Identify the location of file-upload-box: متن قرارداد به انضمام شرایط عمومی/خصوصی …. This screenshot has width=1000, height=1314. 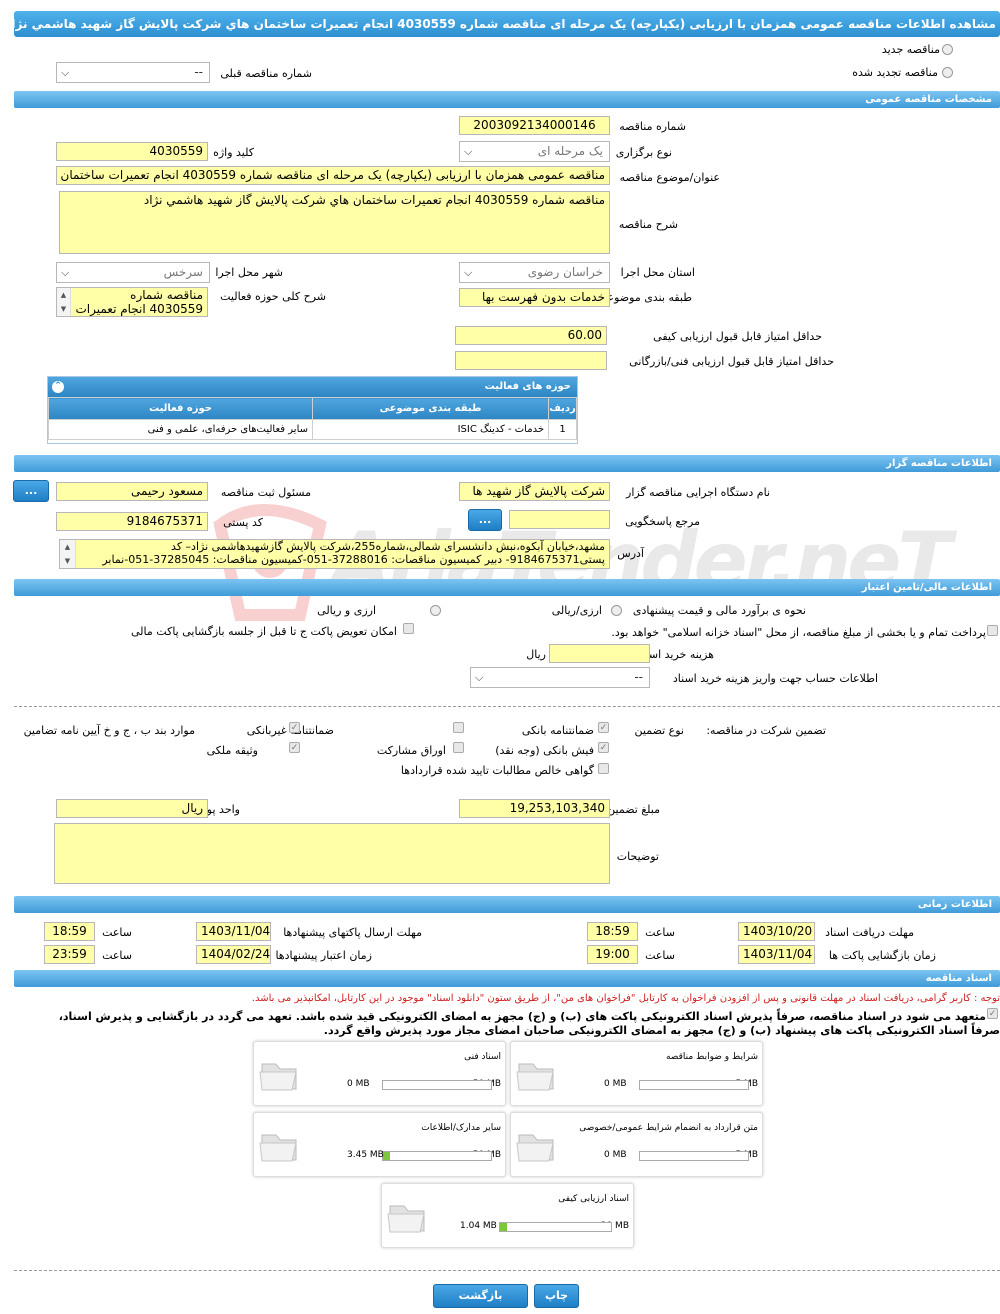
(636, 1144).